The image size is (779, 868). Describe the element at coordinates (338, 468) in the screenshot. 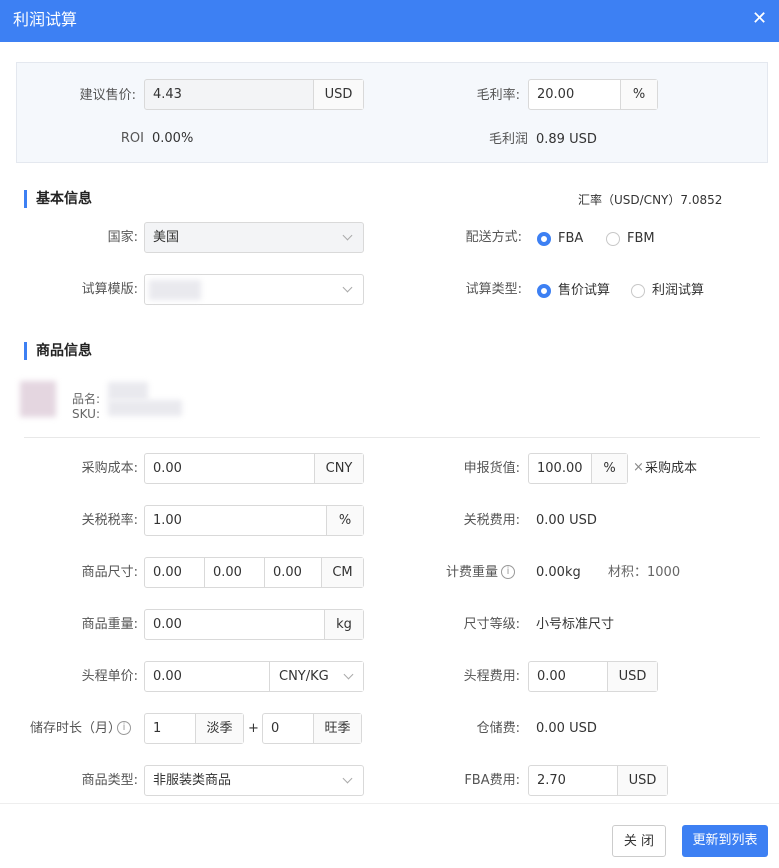

I see `purchase-cost-unit: CNY` at that location.